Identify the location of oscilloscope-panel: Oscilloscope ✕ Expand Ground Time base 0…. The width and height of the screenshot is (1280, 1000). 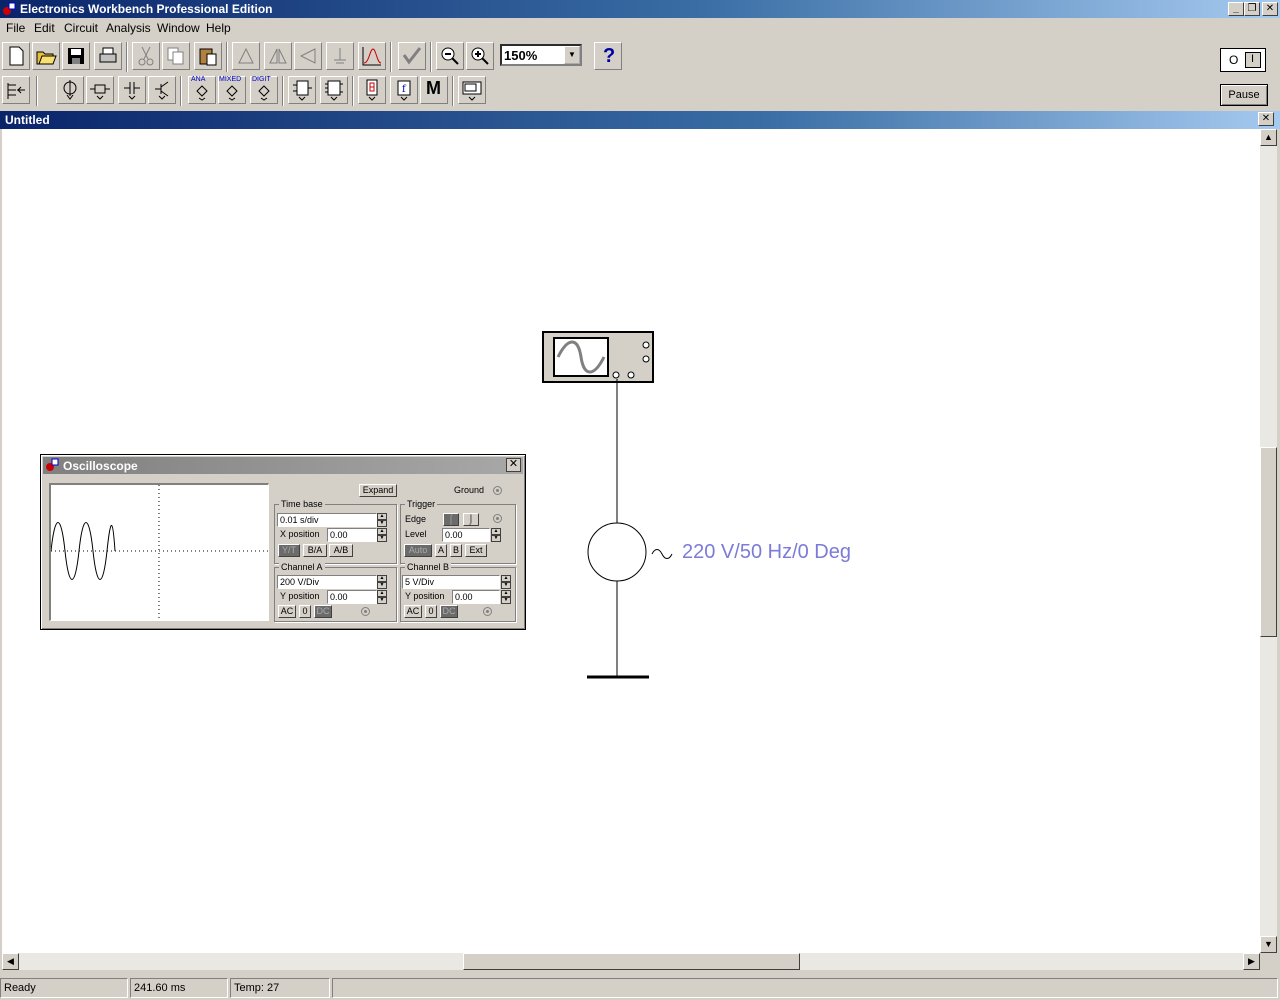
(283, 542).